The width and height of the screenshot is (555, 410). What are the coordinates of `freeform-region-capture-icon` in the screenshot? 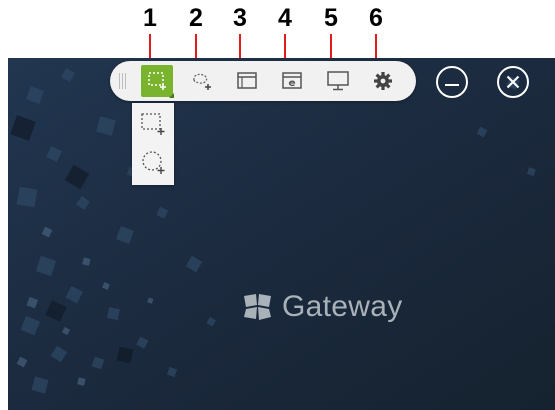 It's located at (202, 81).